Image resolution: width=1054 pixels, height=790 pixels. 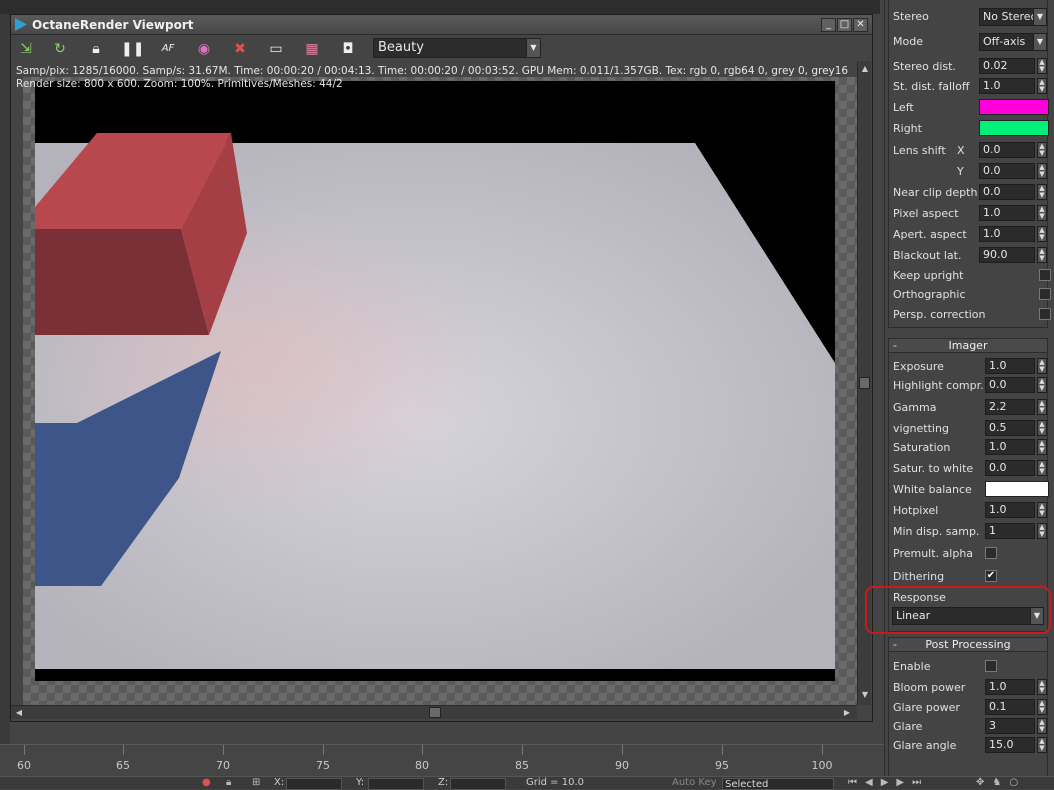 I want to click on timeline-label: 80, so click(x=422, y=765).